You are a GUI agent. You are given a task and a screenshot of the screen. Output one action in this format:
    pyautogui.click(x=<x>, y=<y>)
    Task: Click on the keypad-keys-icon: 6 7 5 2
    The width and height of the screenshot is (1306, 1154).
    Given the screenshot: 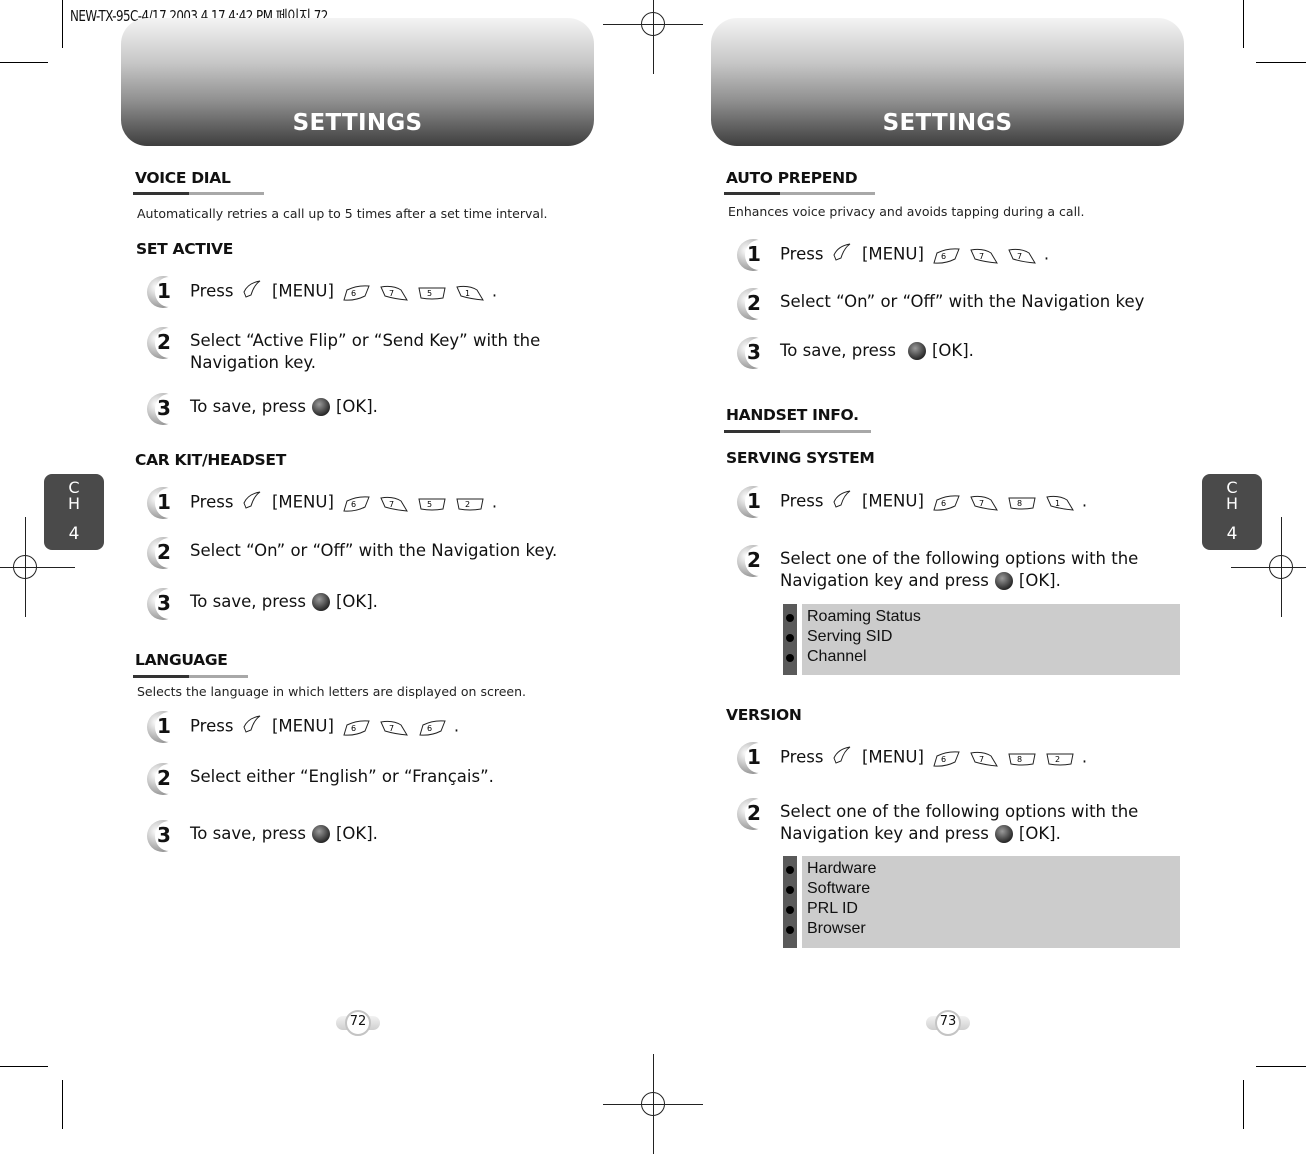 What is the action you would take?
    pyautogui.click(x=413, y=503)
    